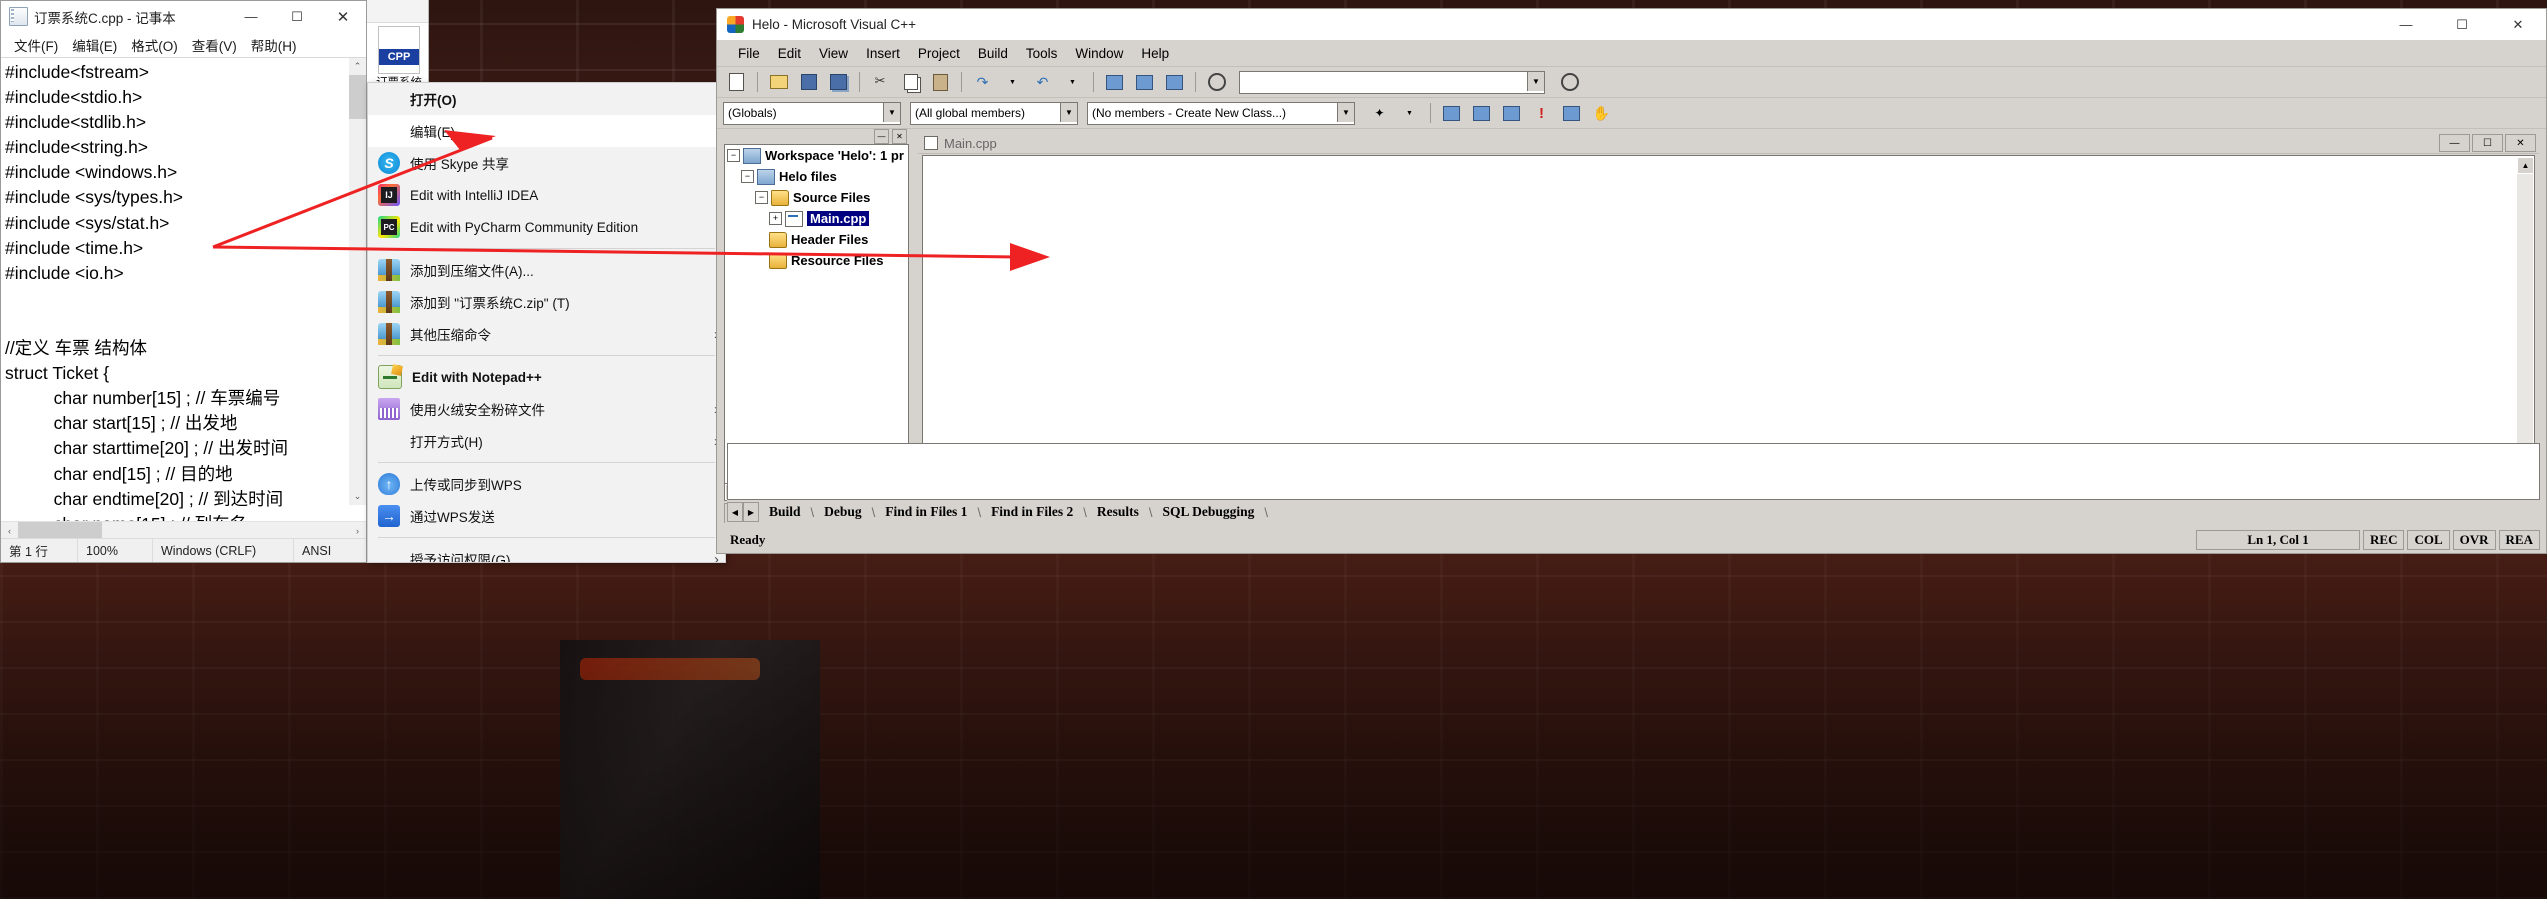 The height and width of the screenshot is (899, 2547). What do you see at coordinates (357, 97) in the screenshot?
I see `vertical-scroll-thumb` at bounding box center [357, 97].